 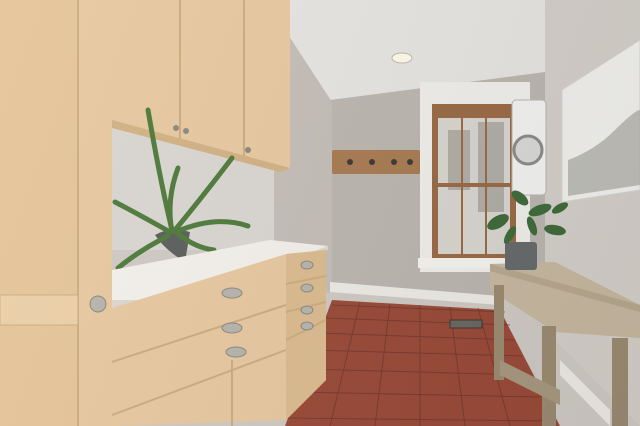 What do you see at coordinates (529, 147) in the screenshot?
I see `stacked-washer` at bounding box center [529, 147].